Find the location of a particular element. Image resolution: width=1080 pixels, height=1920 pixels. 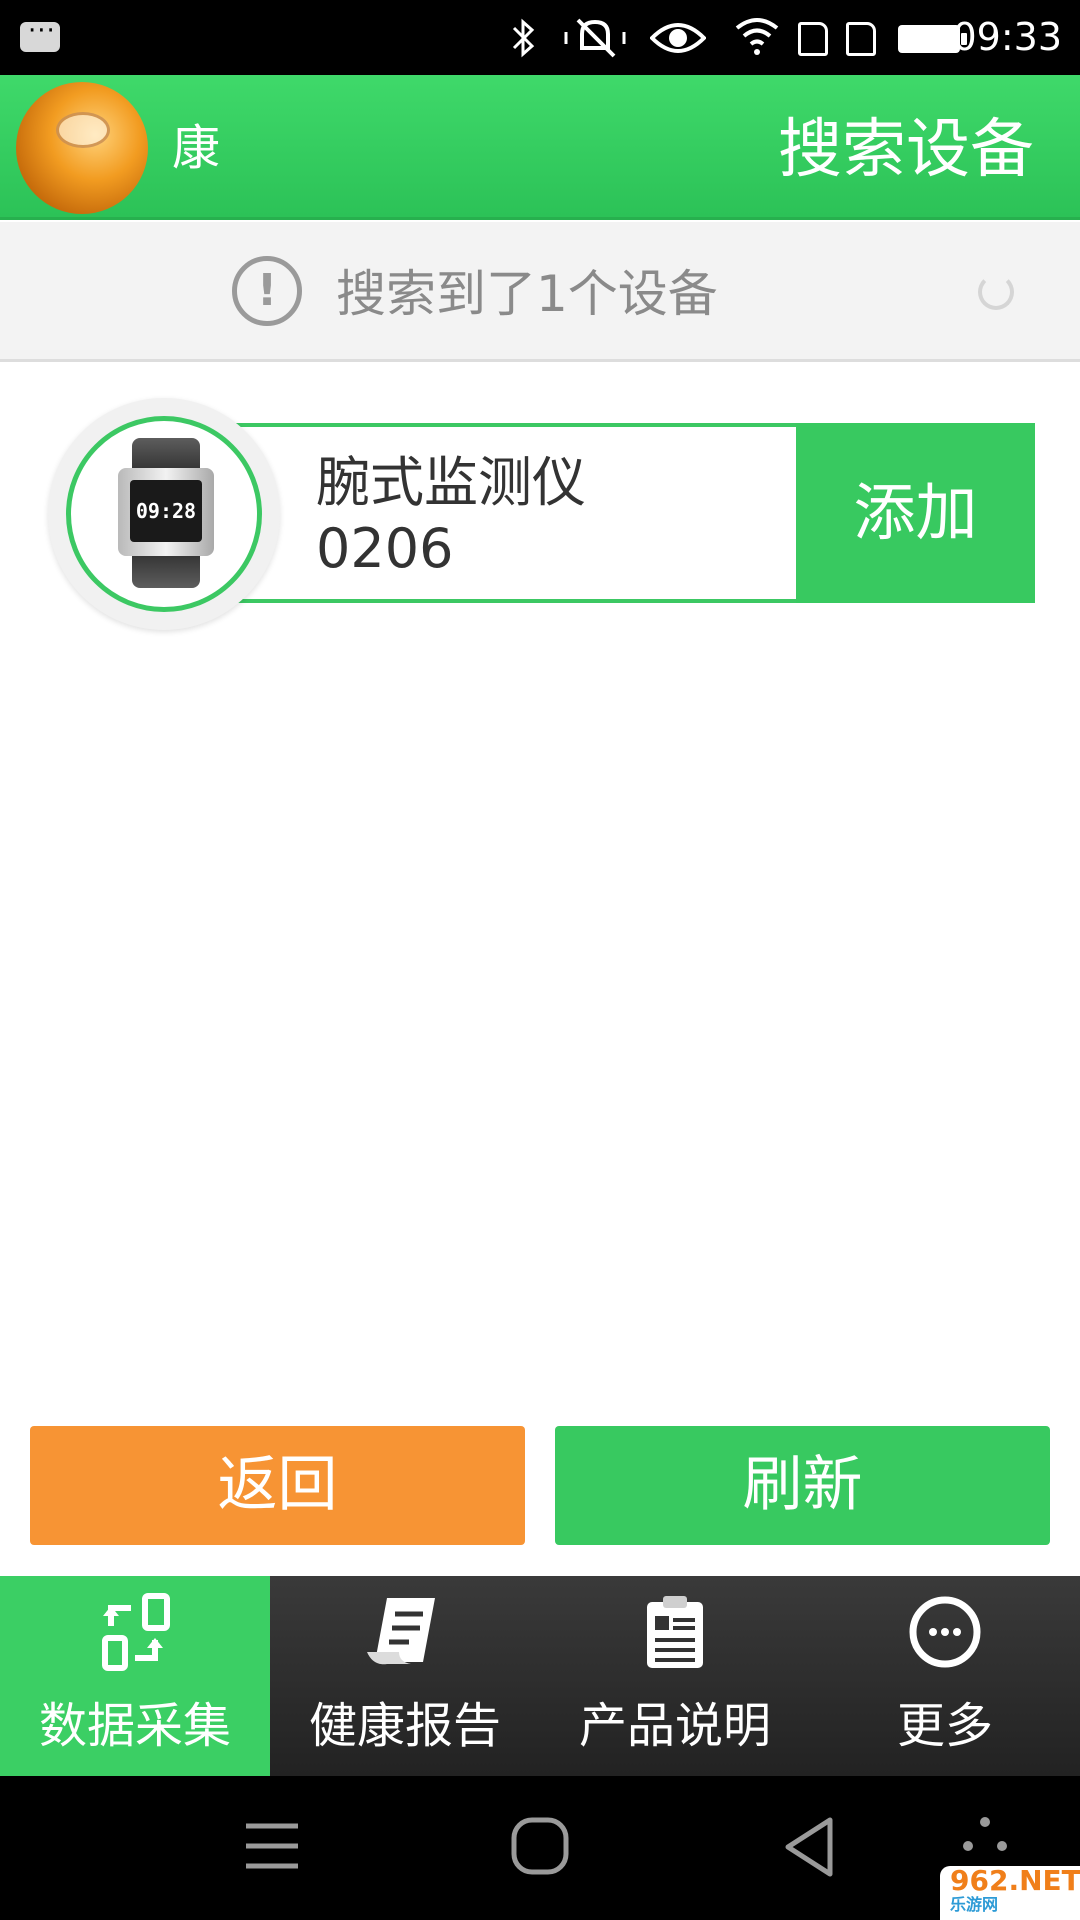

tab-label: 产品说明 is located at coordinates (674, 1726).